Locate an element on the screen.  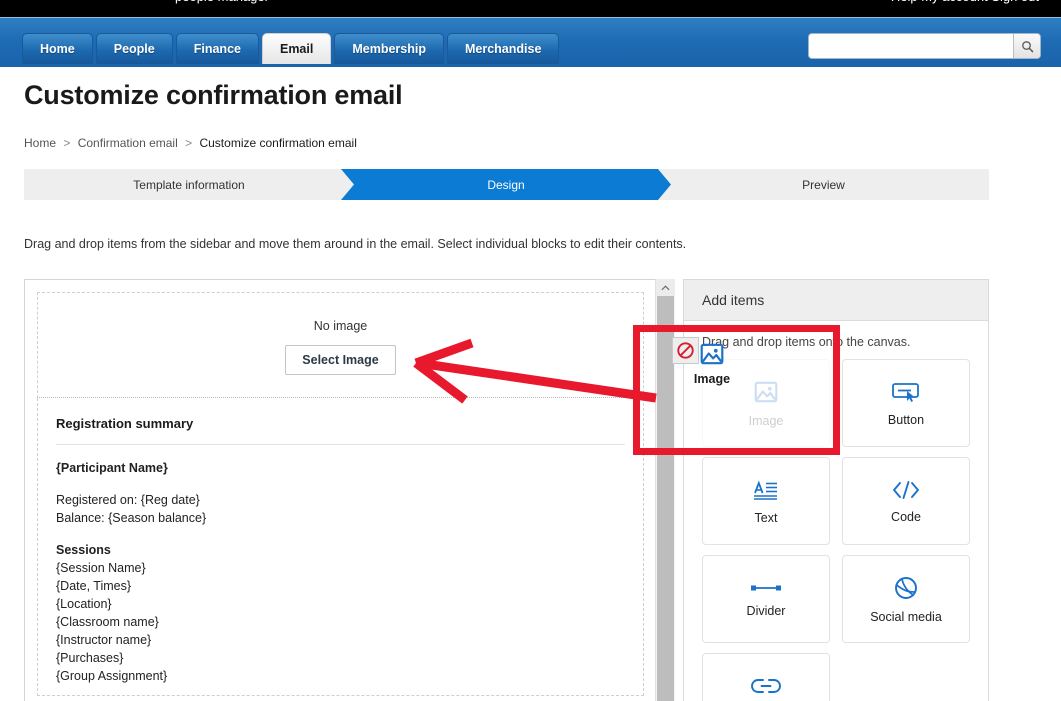
wizard-step-preview: Preview is located at coordinates (823, 184).